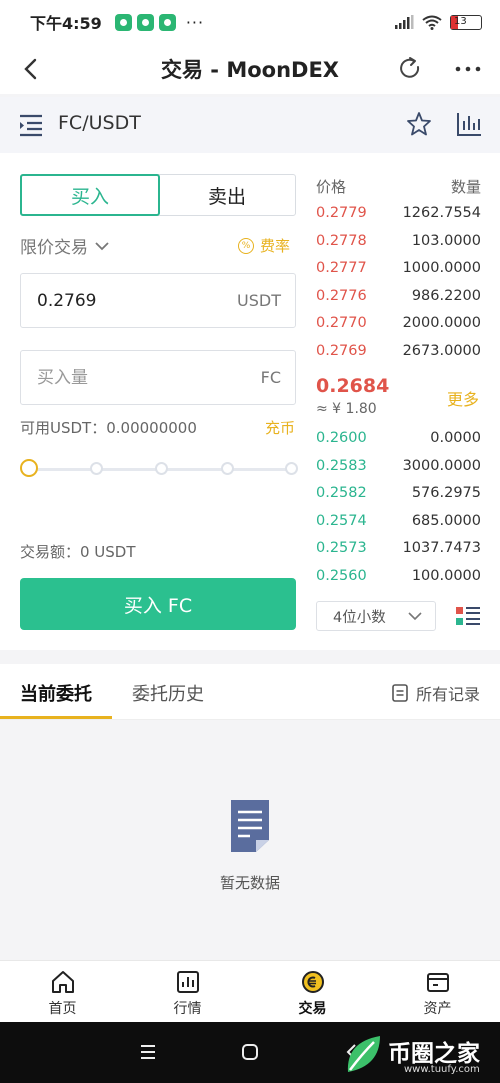 This screenshot has height=1083, width=500. Describe the element at coordinates (398, 186) in the screenshot. I see `orderbook-header: 价格 数量` at that location.